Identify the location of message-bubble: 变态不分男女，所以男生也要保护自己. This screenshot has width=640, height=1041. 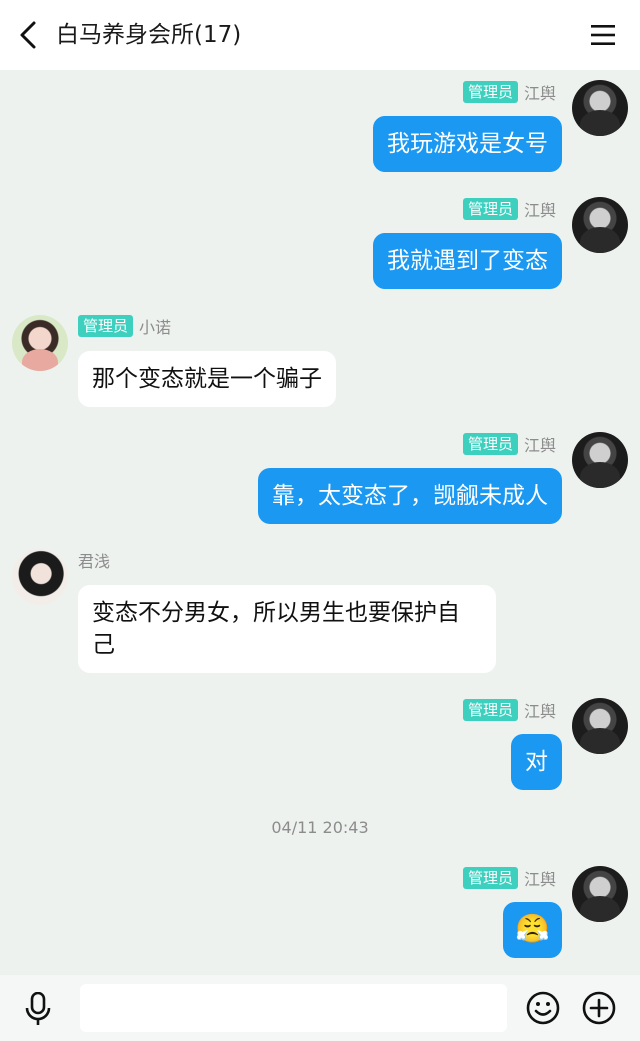
(287, 629).